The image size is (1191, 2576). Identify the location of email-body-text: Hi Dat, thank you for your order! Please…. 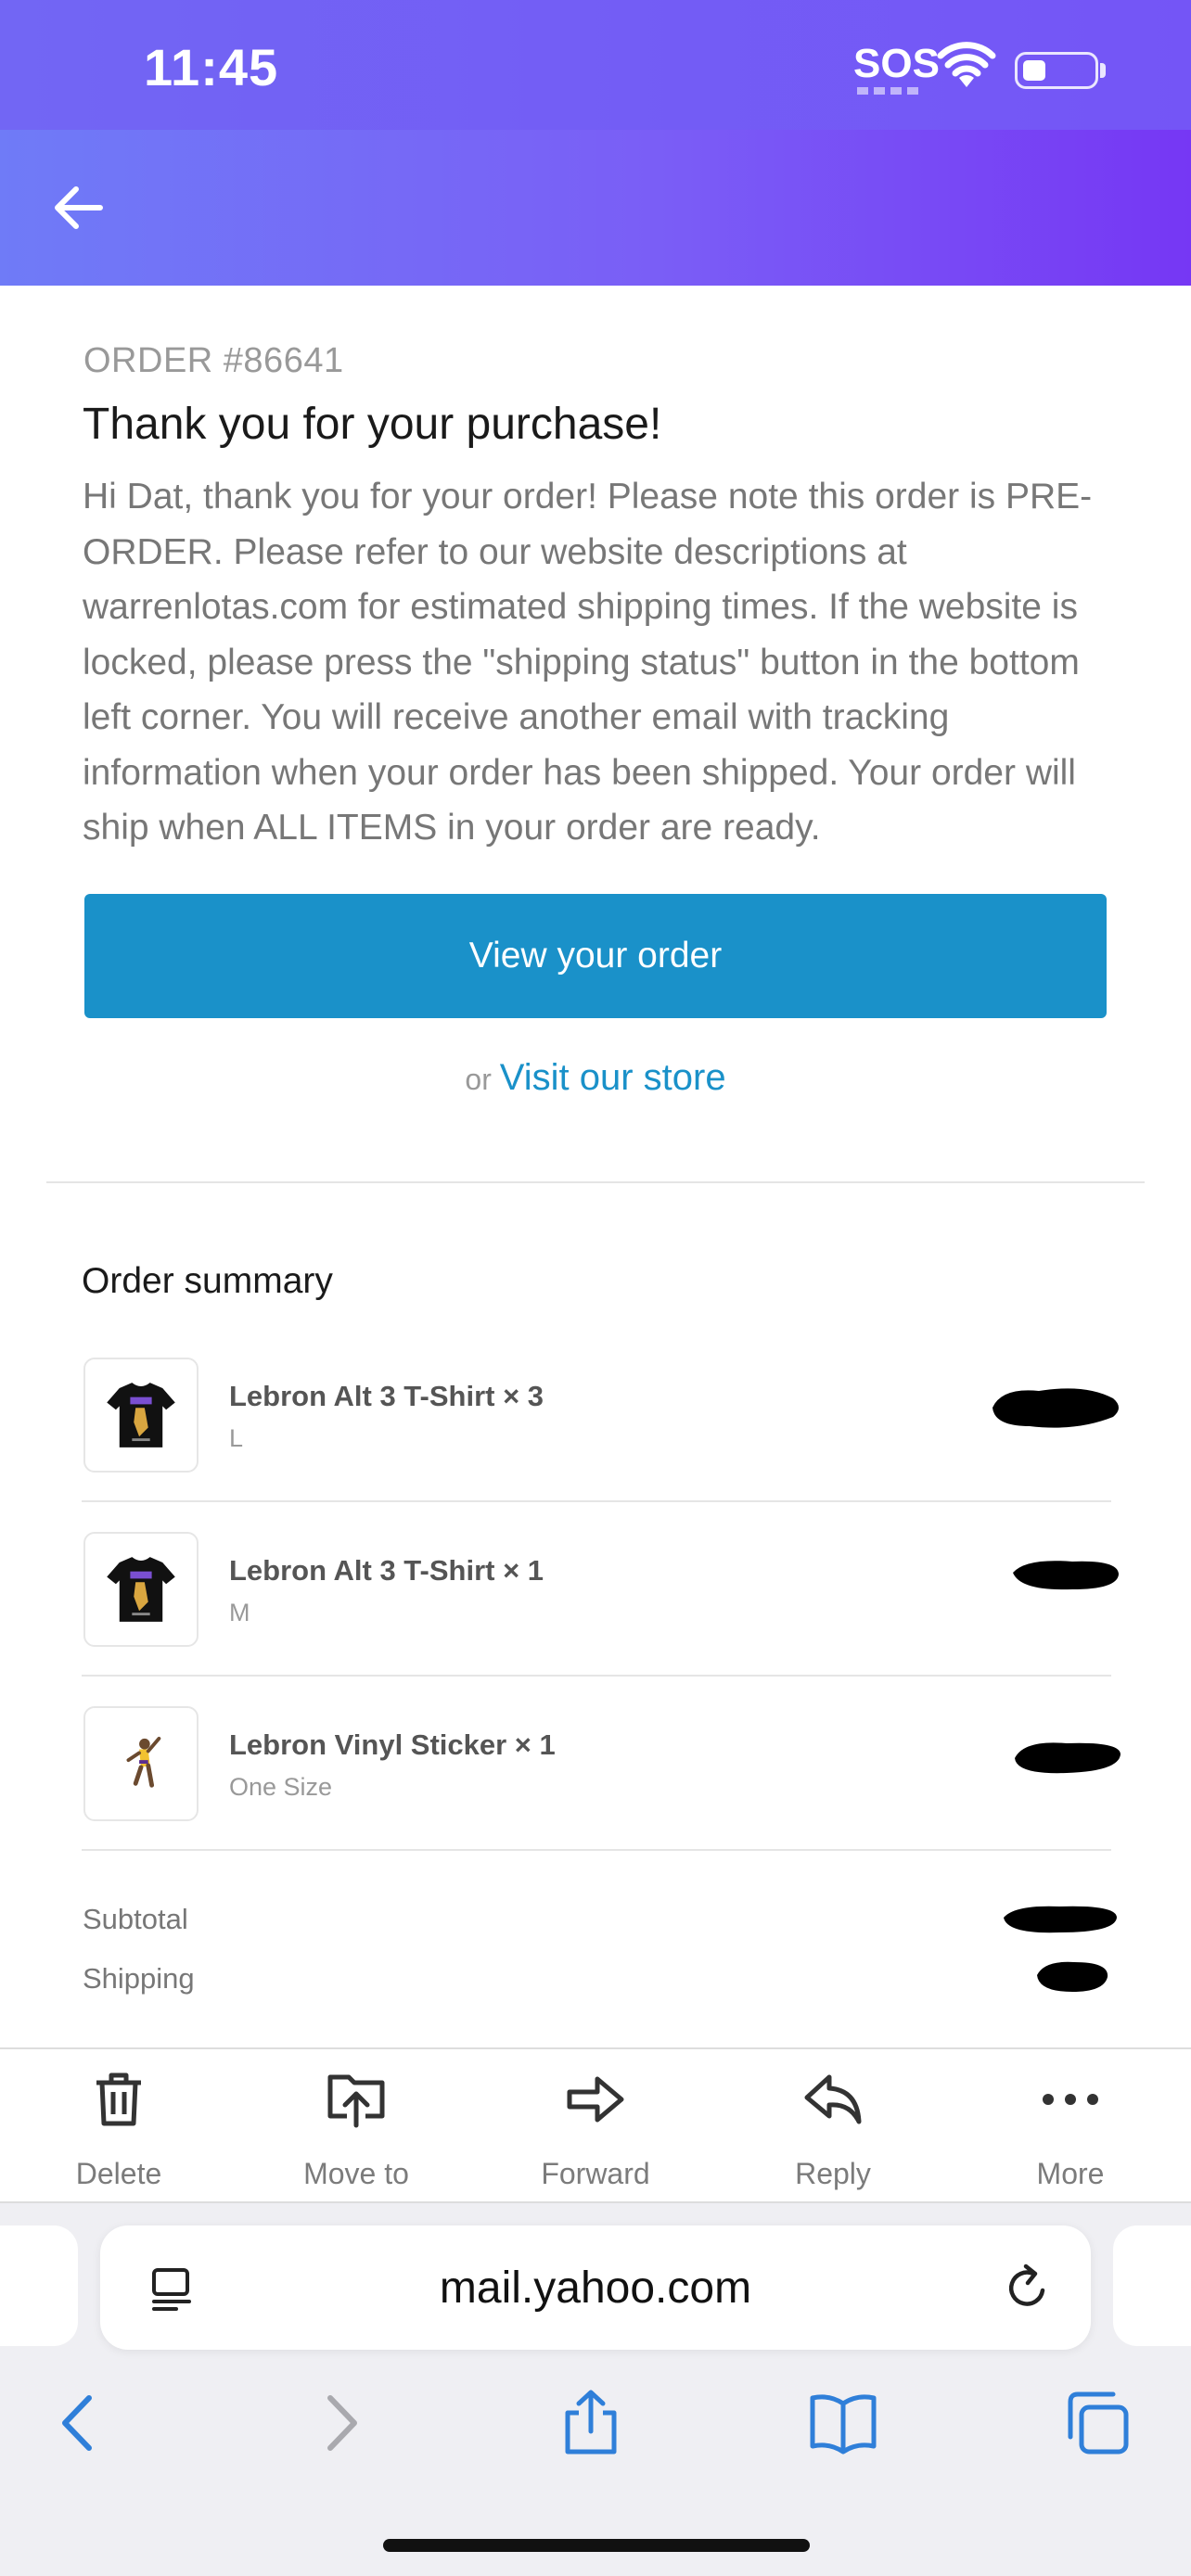
(588, 662).